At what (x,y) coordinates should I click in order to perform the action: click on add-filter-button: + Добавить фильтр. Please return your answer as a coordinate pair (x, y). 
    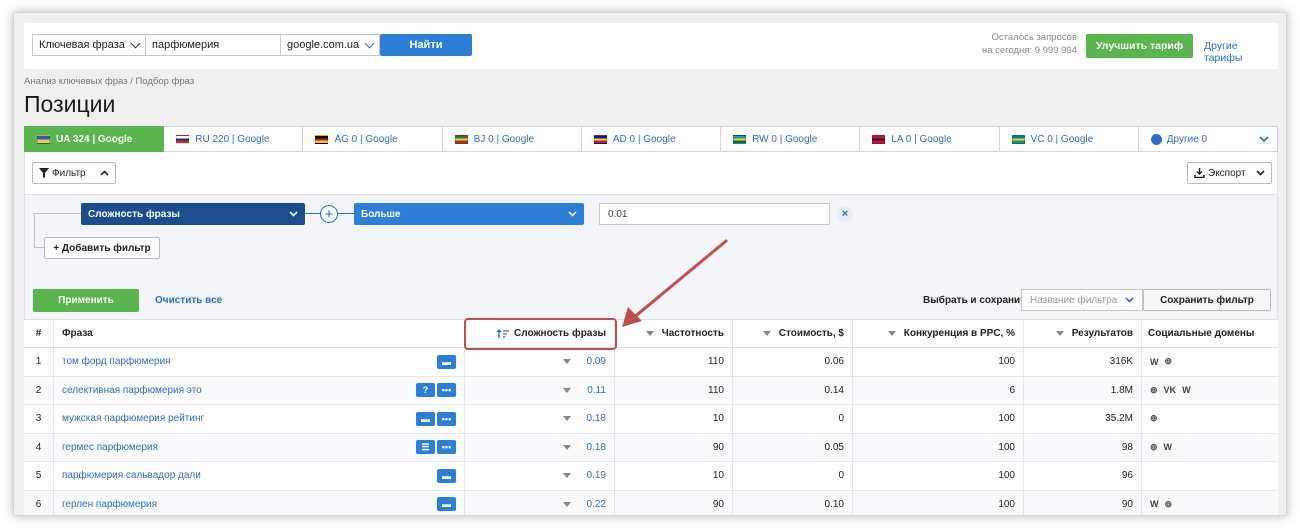
    Looking at the image, I should click on (102, 248).